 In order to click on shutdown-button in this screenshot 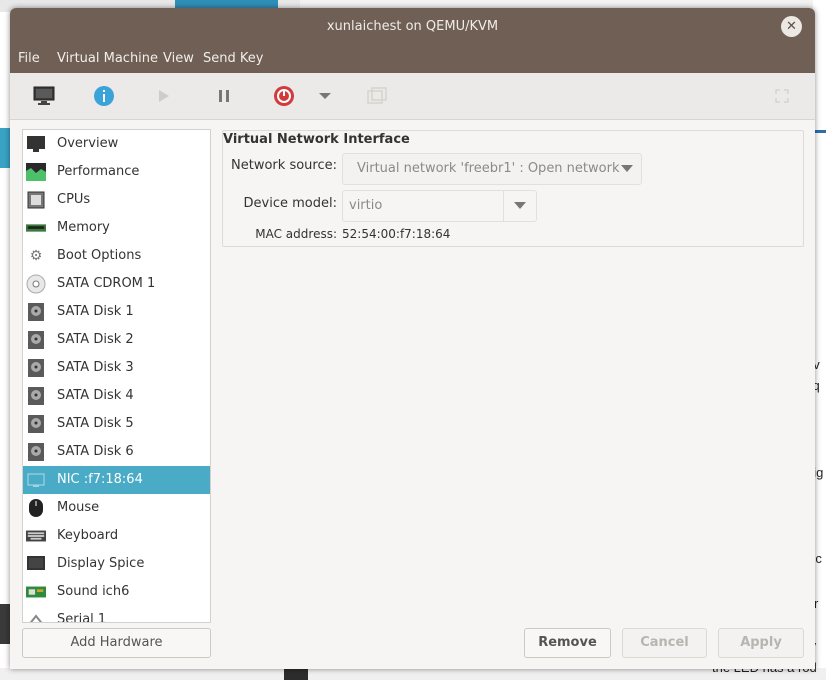, I will do `click(284, 96)`.